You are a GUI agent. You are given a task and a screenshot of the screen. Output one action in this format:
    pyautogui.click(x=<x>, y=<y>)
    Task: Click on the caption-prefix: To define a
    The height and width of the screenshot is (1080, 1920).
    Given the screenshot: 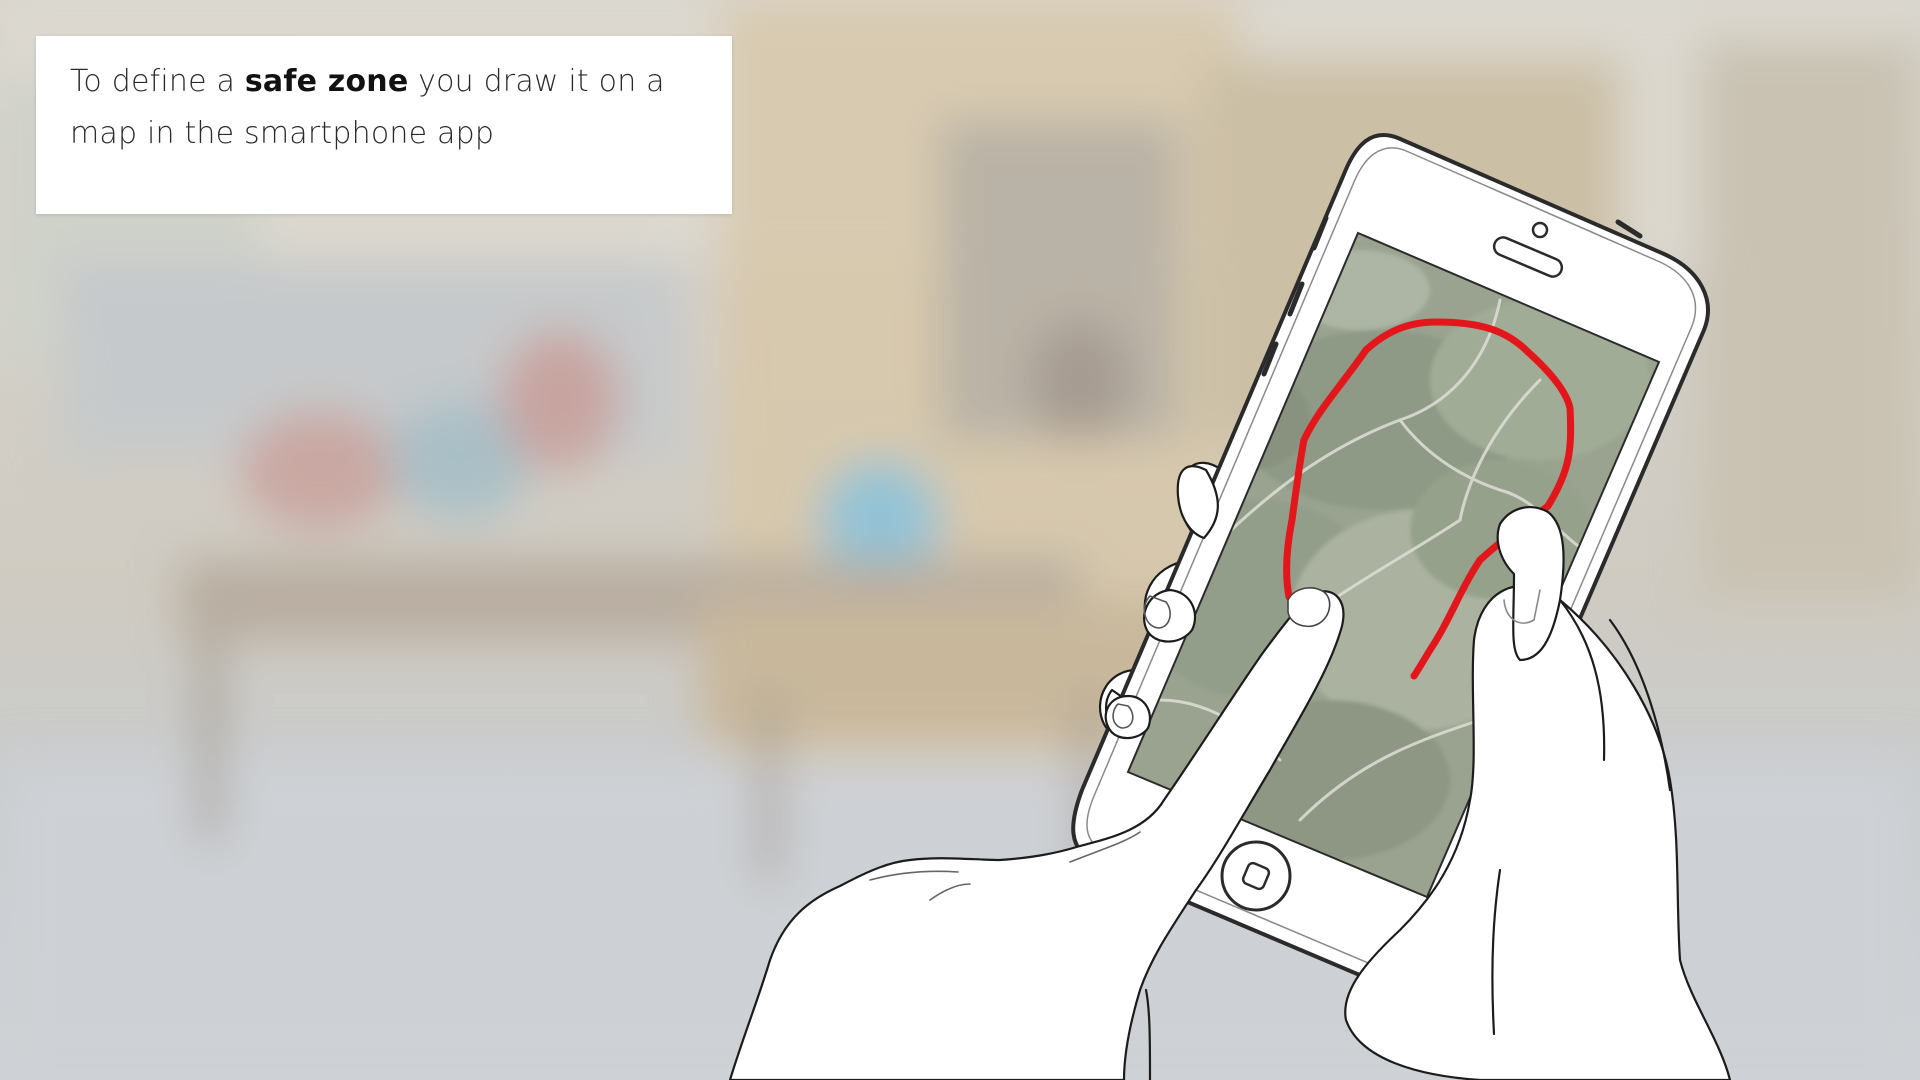 What is the action you would take?
    pyautogui.click(x=157, y=81)
    